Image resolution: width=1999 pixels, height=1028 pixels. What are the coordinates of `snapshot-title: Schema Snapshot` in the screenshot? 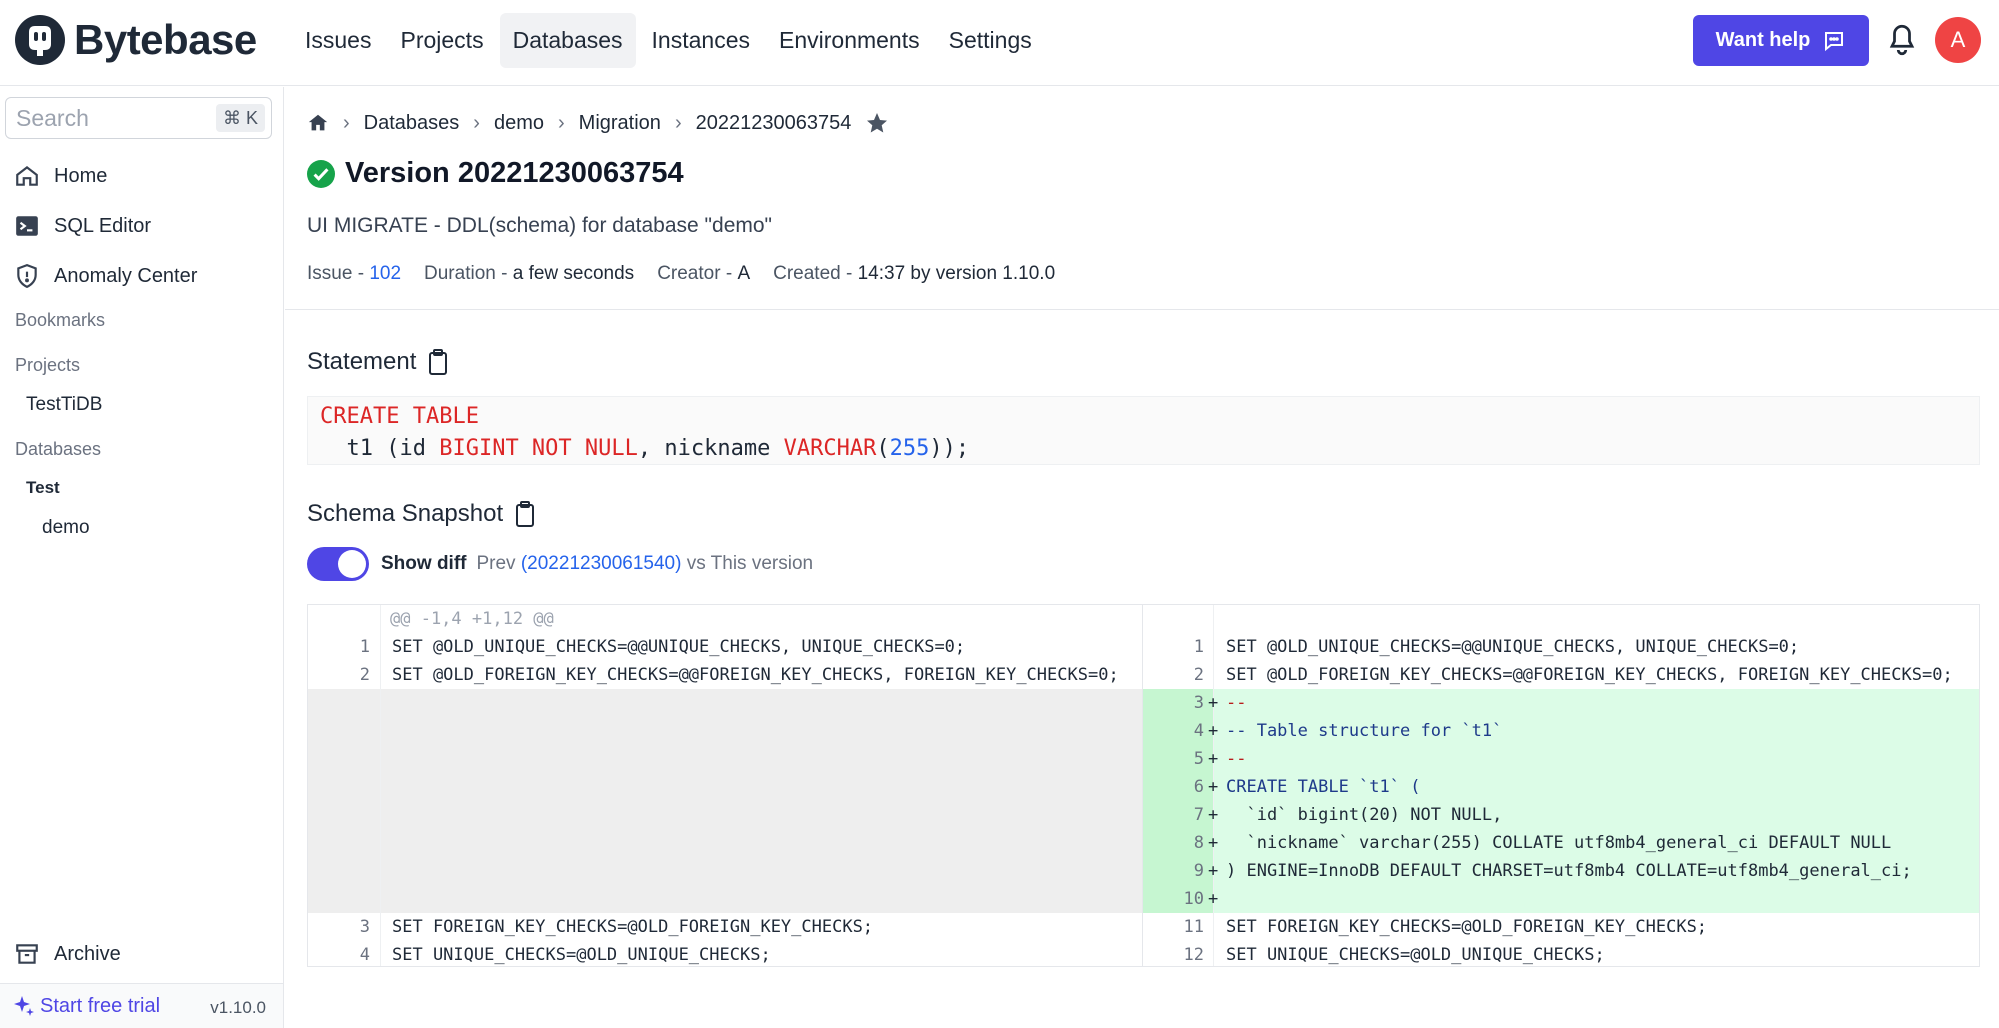 It's located at (405, 513).